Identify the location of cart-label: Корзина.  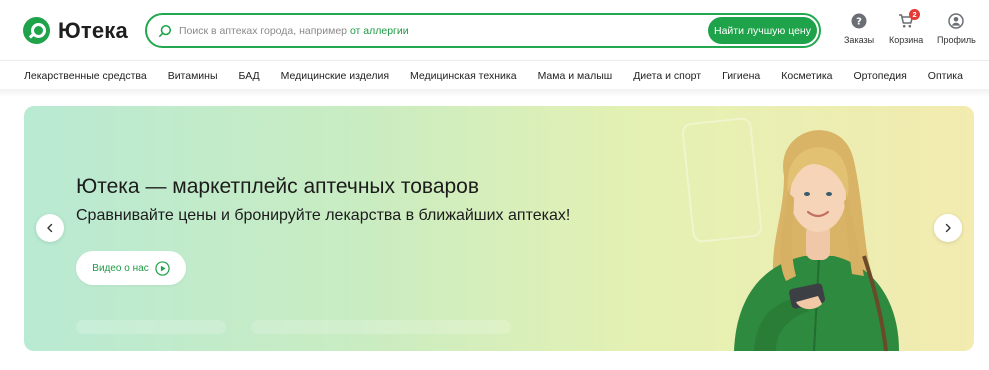
(906, 40).